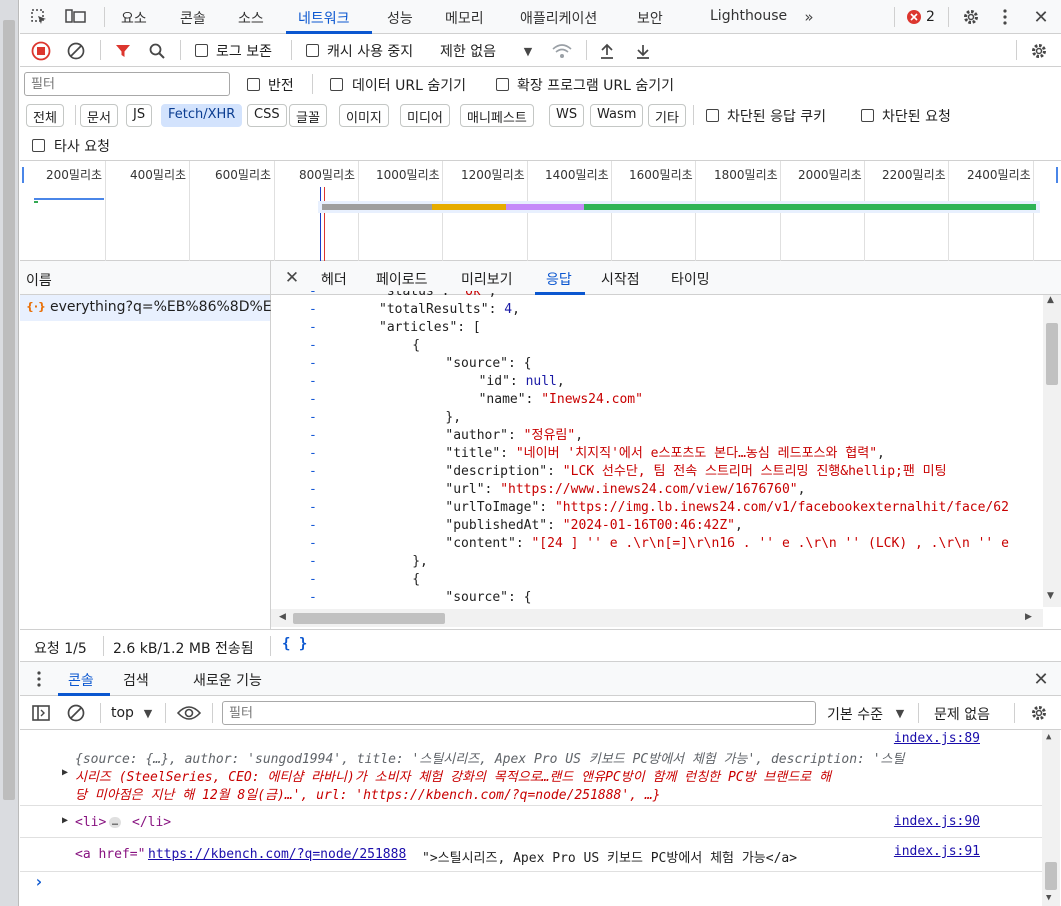 This screenshot has width=1061, height=906. What do you see at coordinates (562, 51) in the screenshot?
I see `network-conditions-icon` at bounding box center [562, 51].